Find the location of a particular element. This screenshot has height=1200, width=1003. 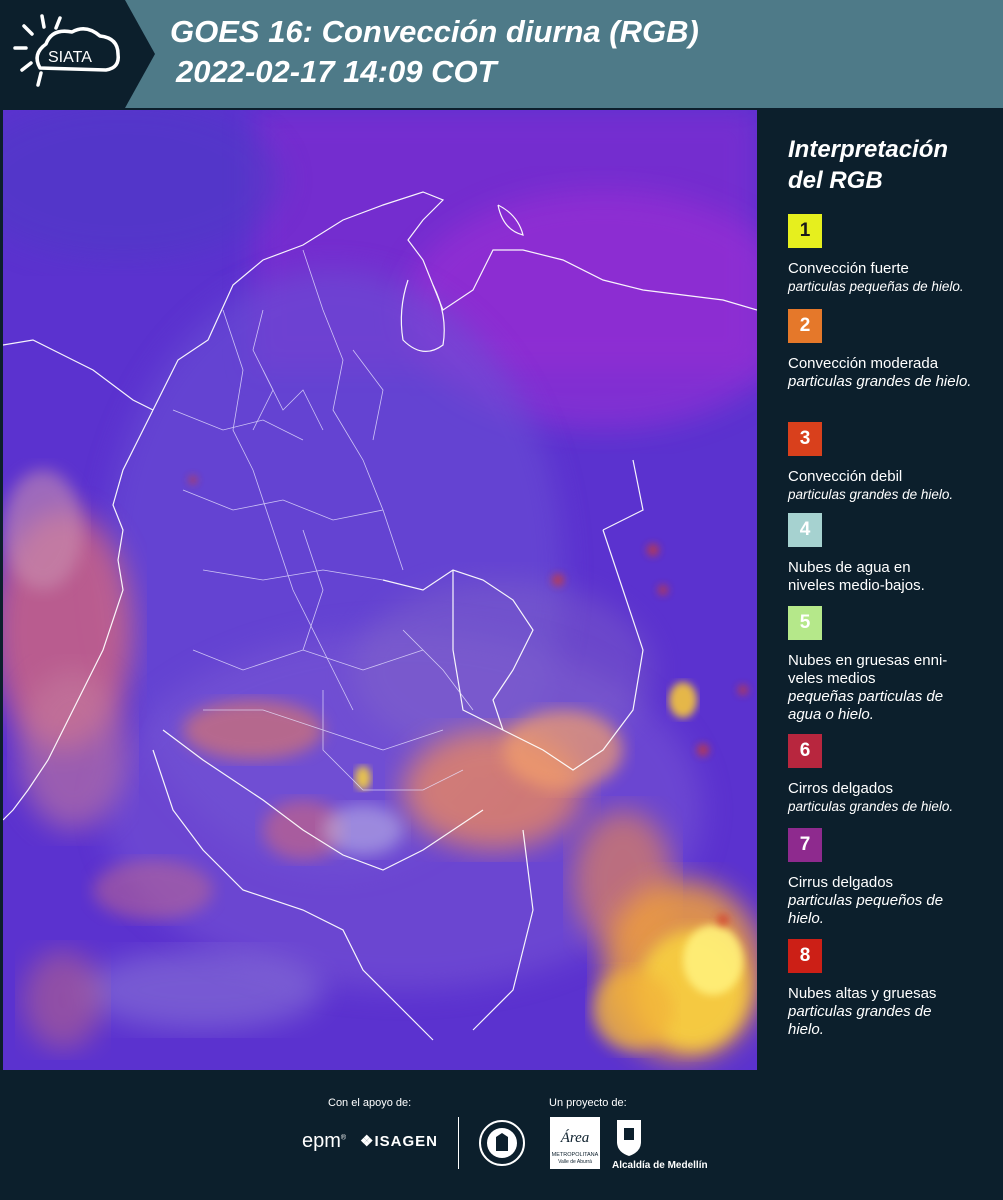

legend-item-title: Cirrus delgados is located at coordinates (841, 882).